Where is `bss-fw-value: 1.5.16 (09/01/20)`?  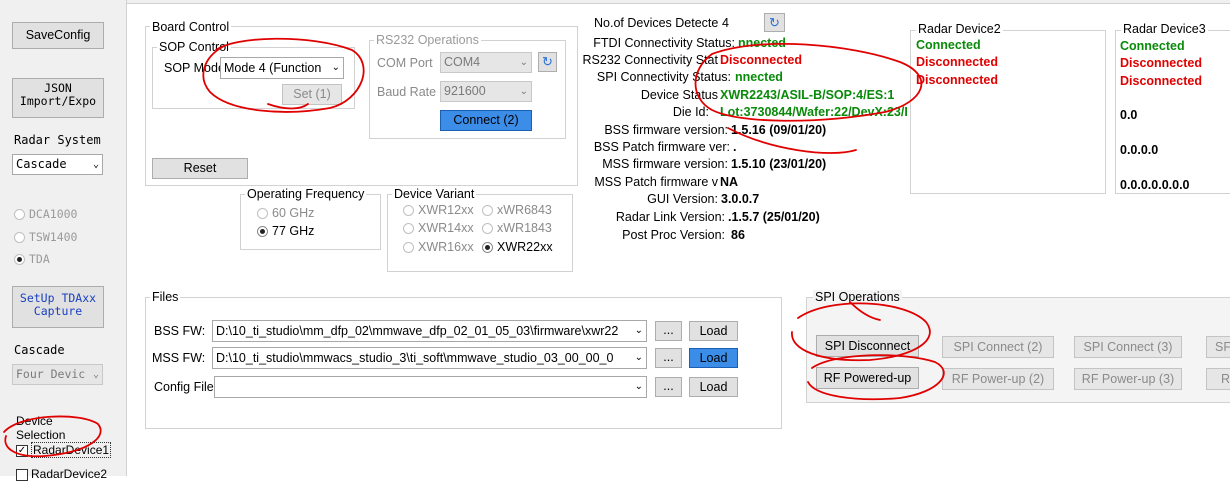
bss-fw-value: 1.5.16 (09/01/20) is located at coordinates (779, 130).